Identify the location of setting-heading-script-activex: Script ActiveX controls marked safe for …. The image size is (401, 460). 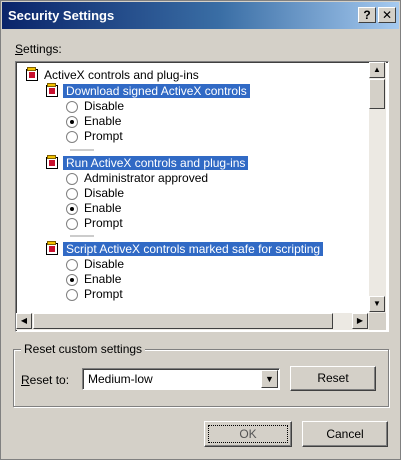
(193, 249).